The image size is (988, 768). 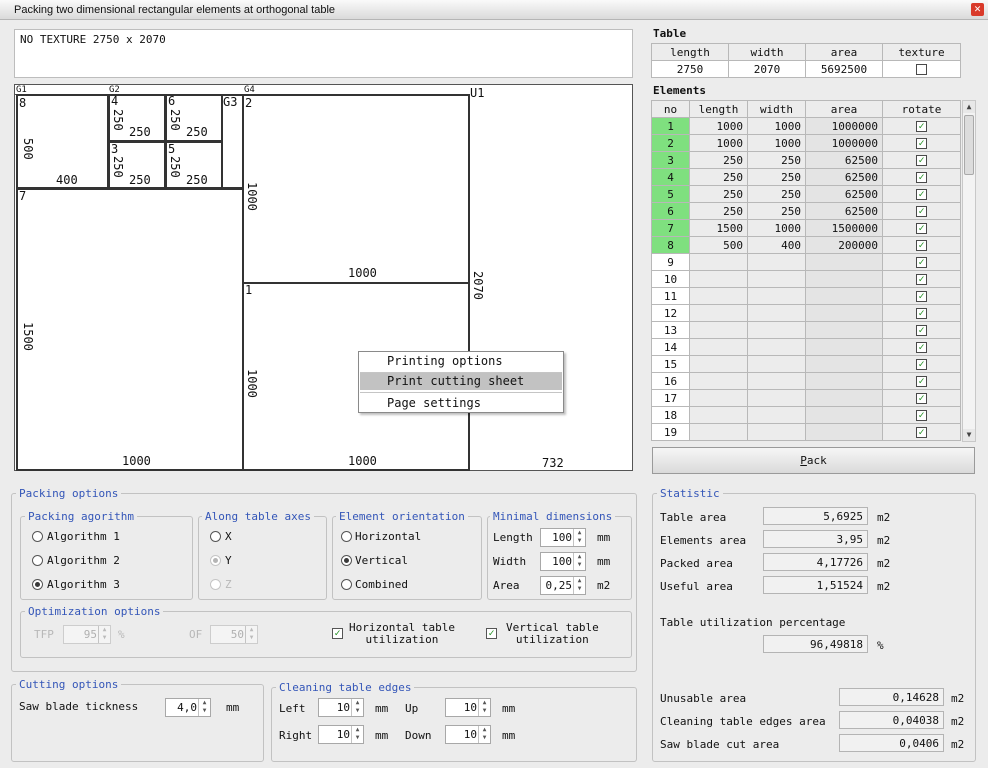 What do you see at coordinates (690, 69) in the screenshot?
I see `table-length-cell: 2750` at bounding box center [690, 69].